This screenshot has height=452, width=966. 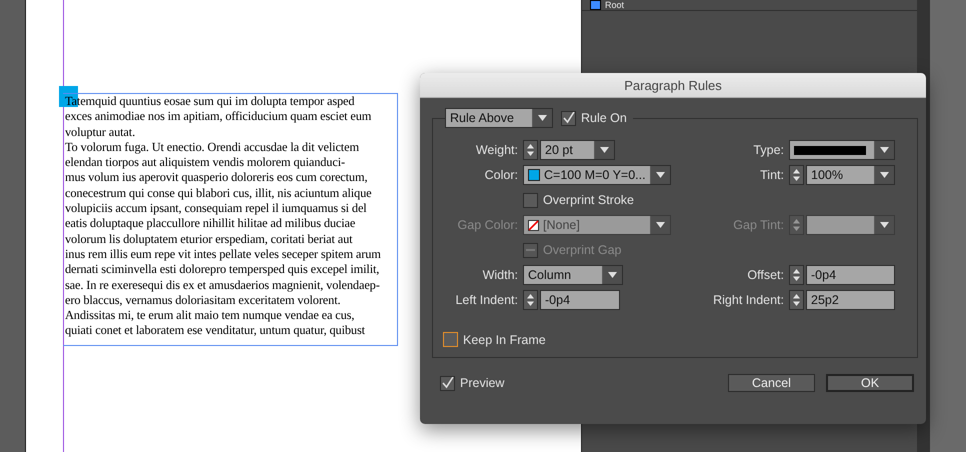 I want to click on preview-checkbox, so click(x=447, y=383).